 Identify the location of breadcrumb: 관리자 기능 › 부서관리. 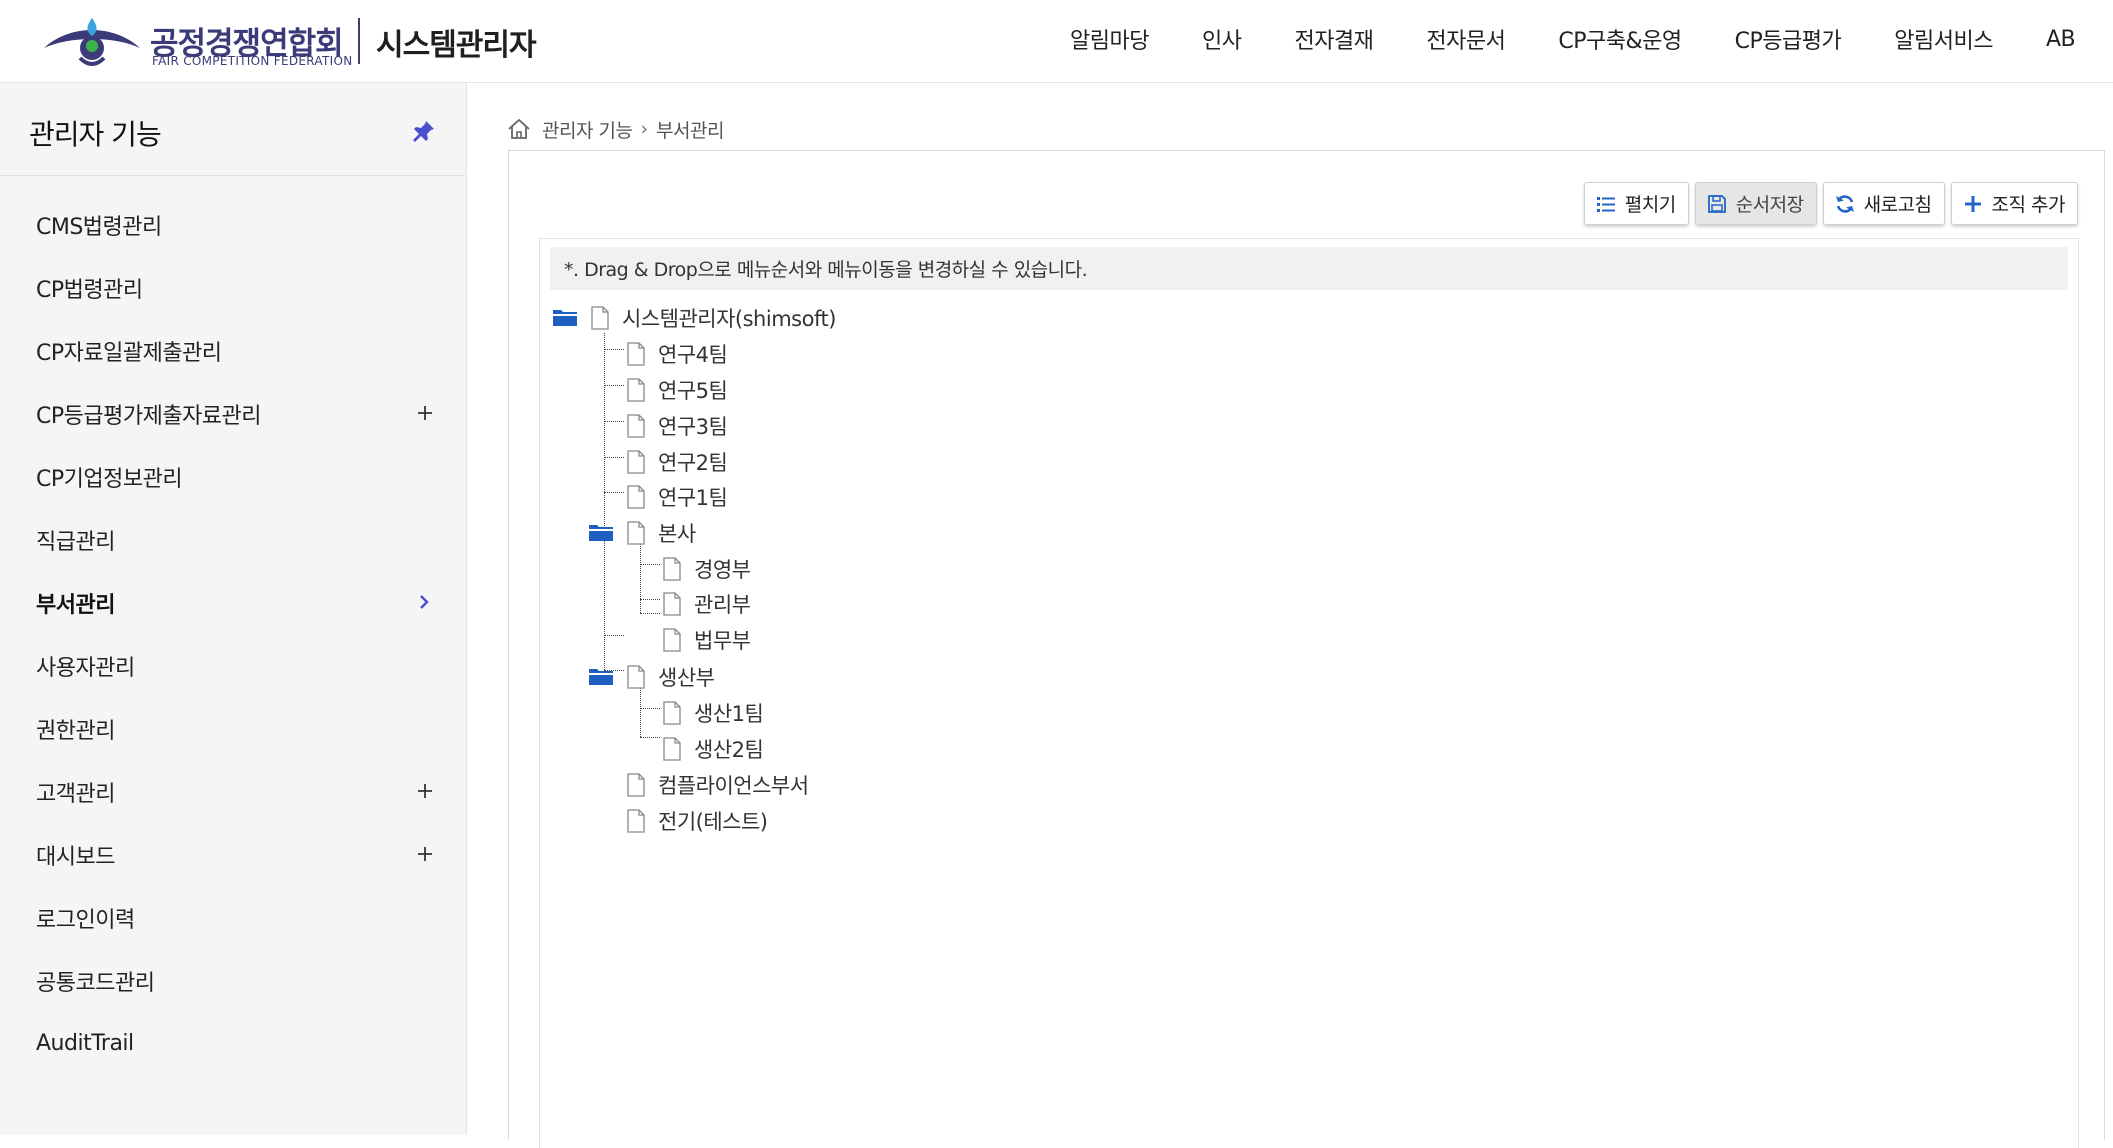
(615, 129).